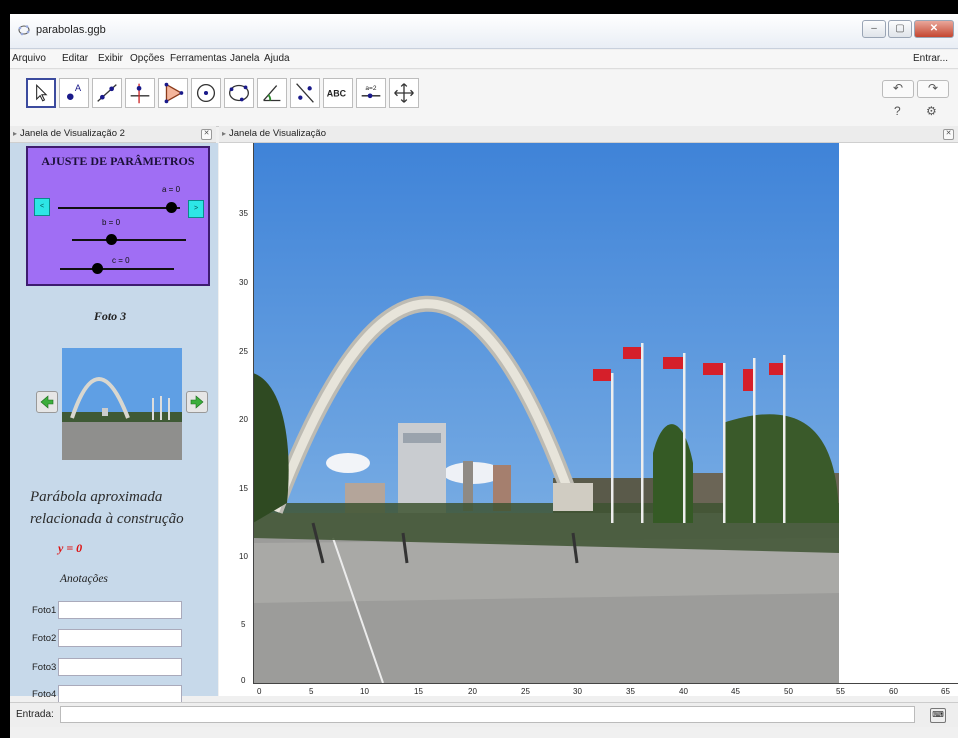  What do you see at coordinates (243, 556) in the screenshot?
I see `y-tick-label: 10` at bounding box center [243, 556].